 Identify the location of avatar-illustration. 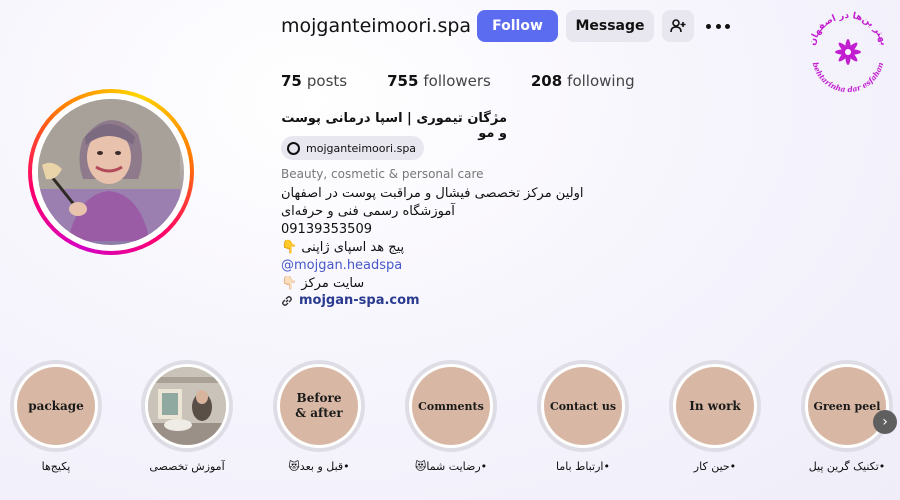
(109, 170).